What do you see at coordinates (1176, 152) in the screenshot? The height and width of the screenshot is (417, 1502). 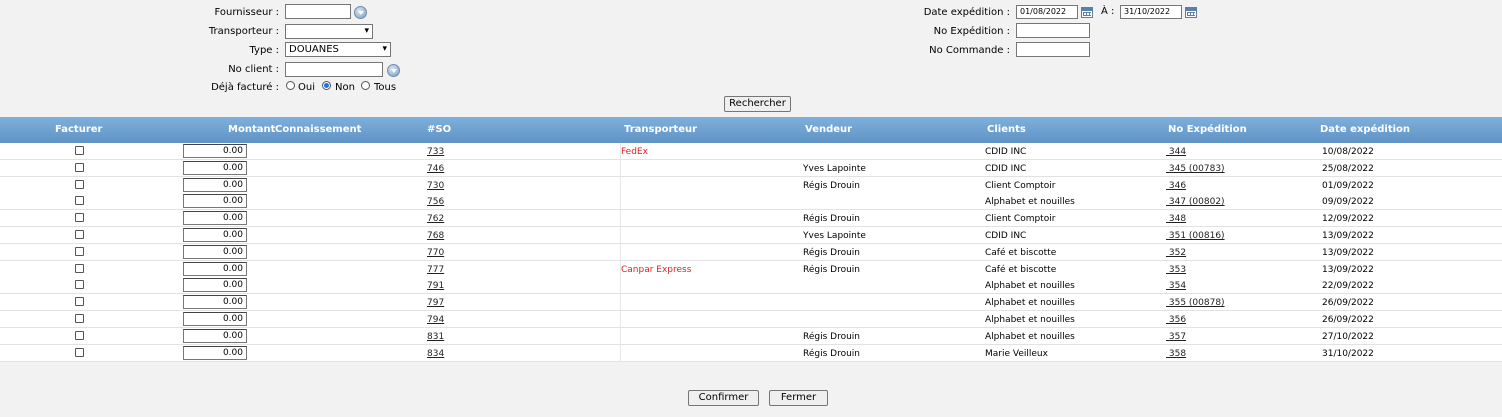 I see `no-expedition-link: 344` at bounding box center [1176, 152].